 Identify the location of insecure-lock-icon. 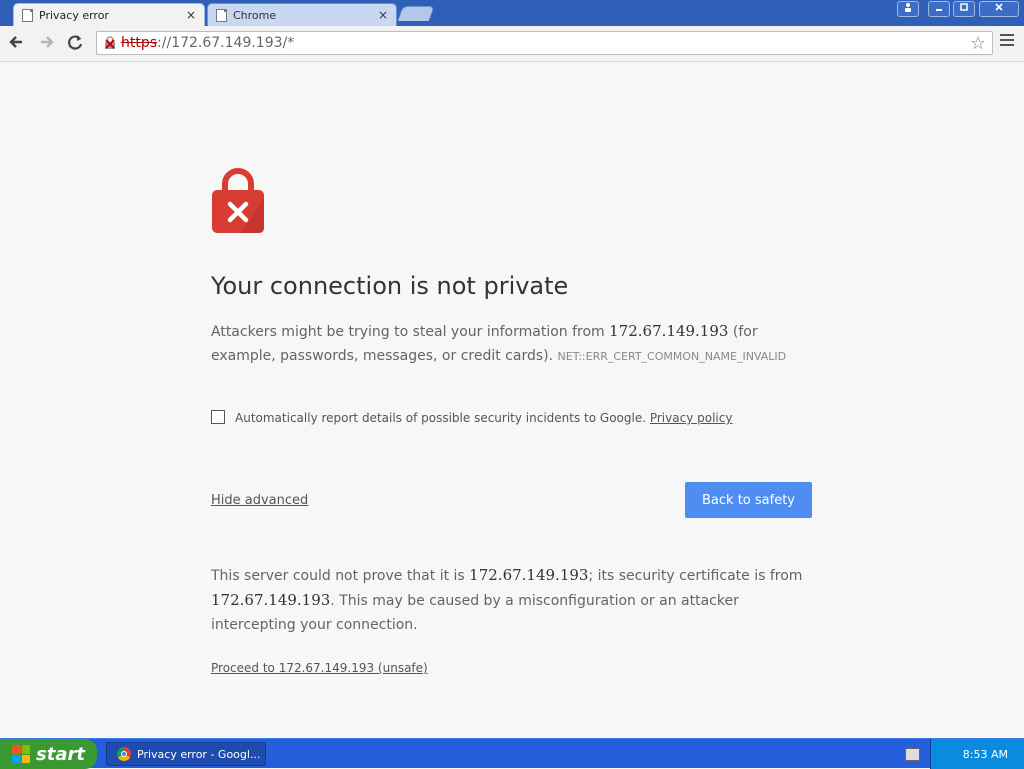
(110, 42).